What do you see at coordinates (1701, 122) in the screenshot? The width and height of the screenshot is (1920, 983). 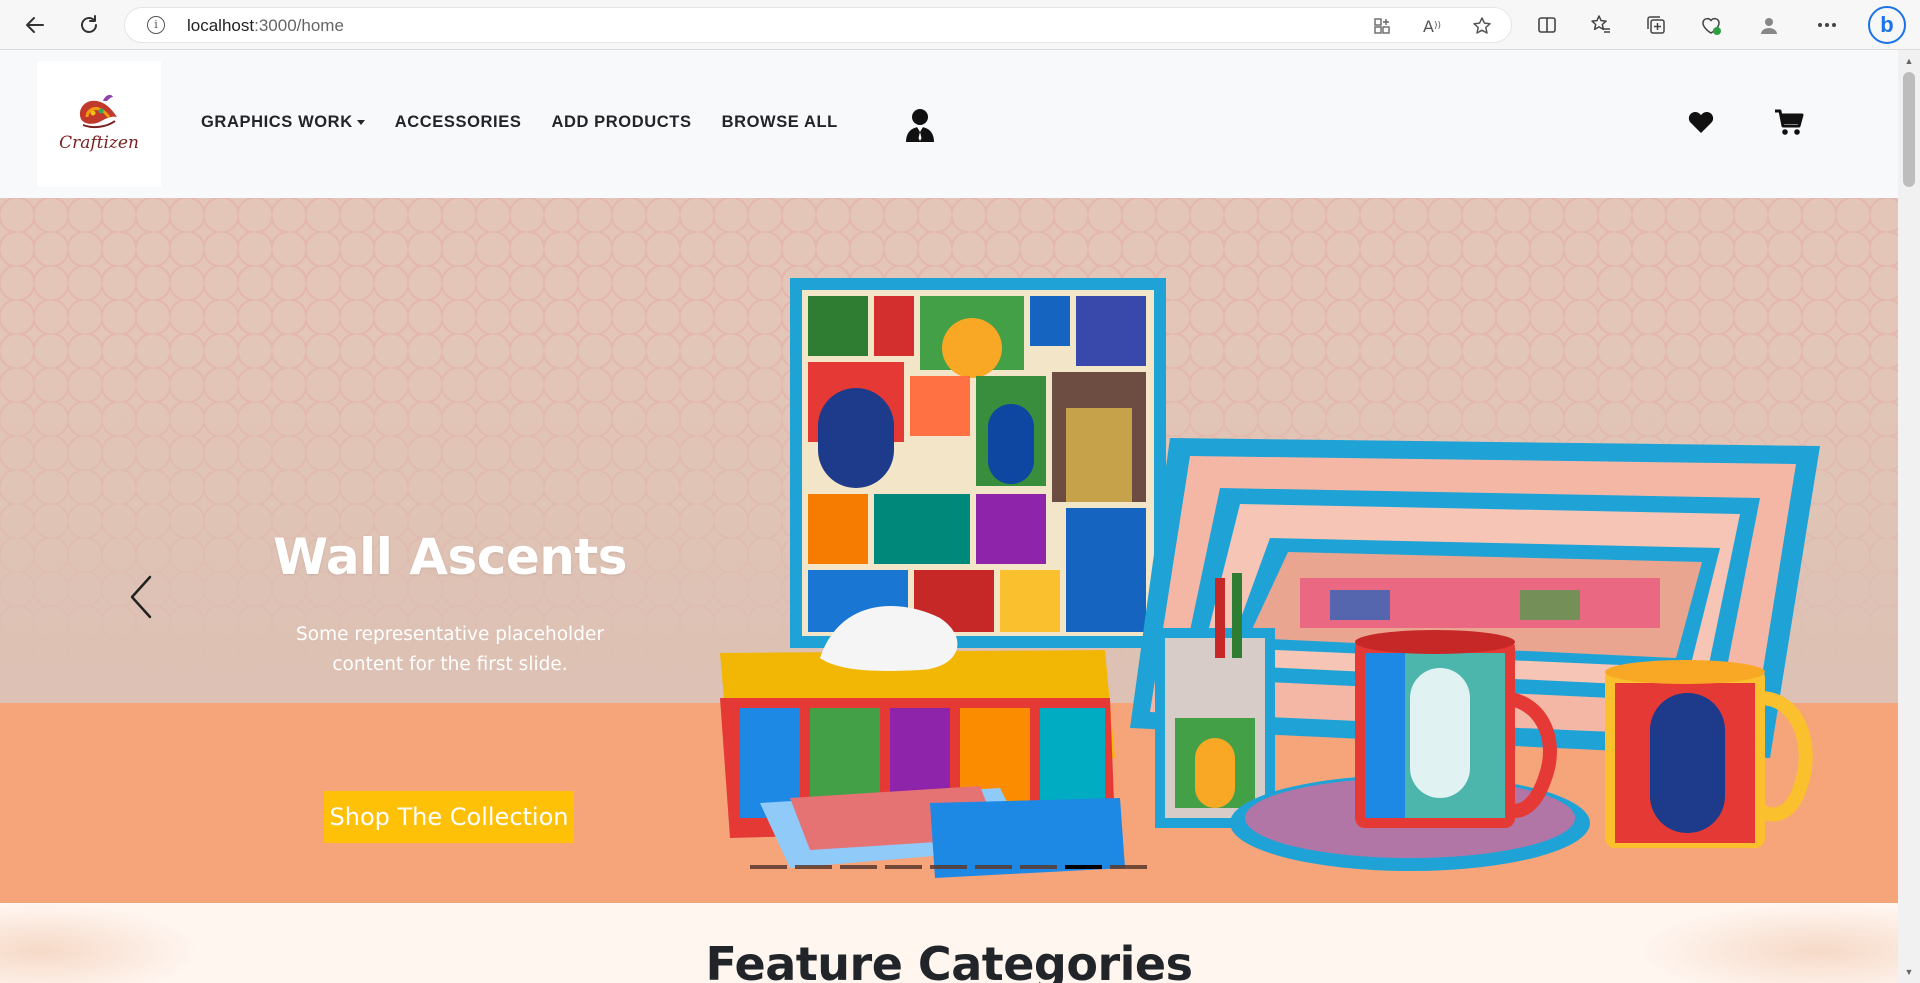 I see `heart-icon` at bounding box center [1701, 122].